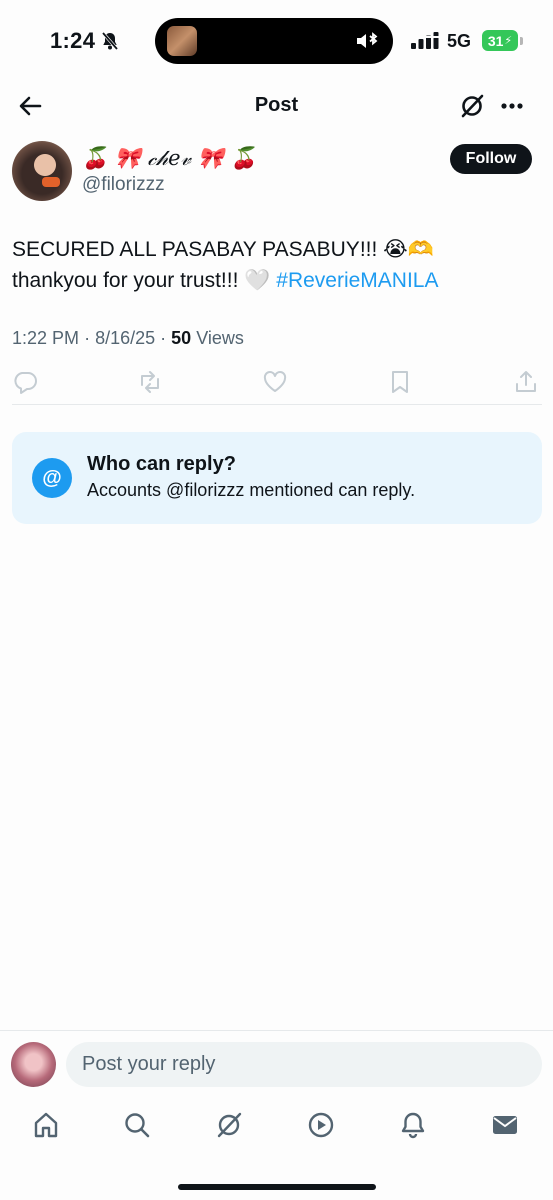 The image size is (553, 1200). Describe the element at coordinates (123, 185) in the screenshot. I see `author-handle: @filorizzz` at that location.